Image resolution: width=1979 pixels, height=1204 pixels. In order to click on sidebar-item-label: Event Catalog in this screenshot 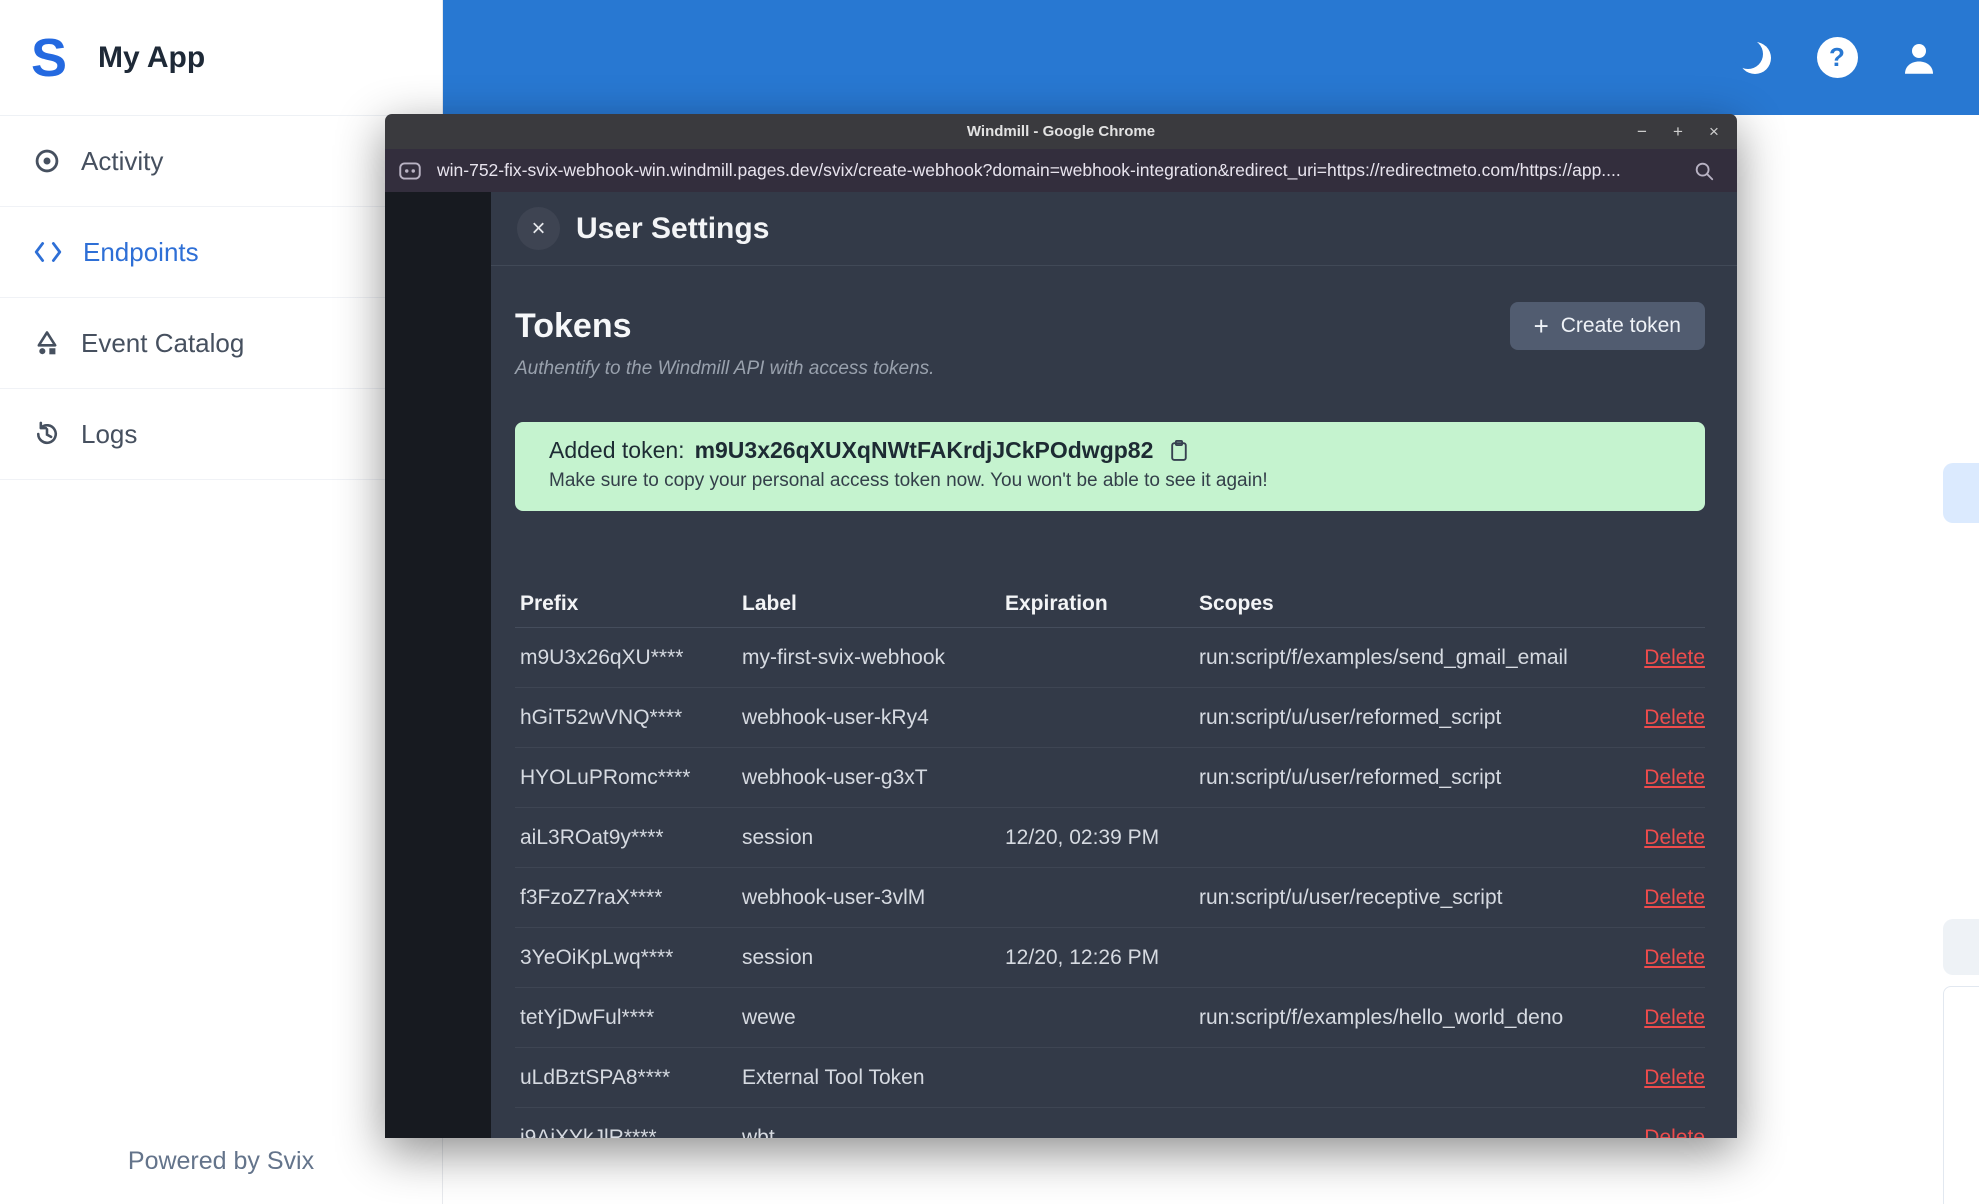, I will do `click(163, 342)`.